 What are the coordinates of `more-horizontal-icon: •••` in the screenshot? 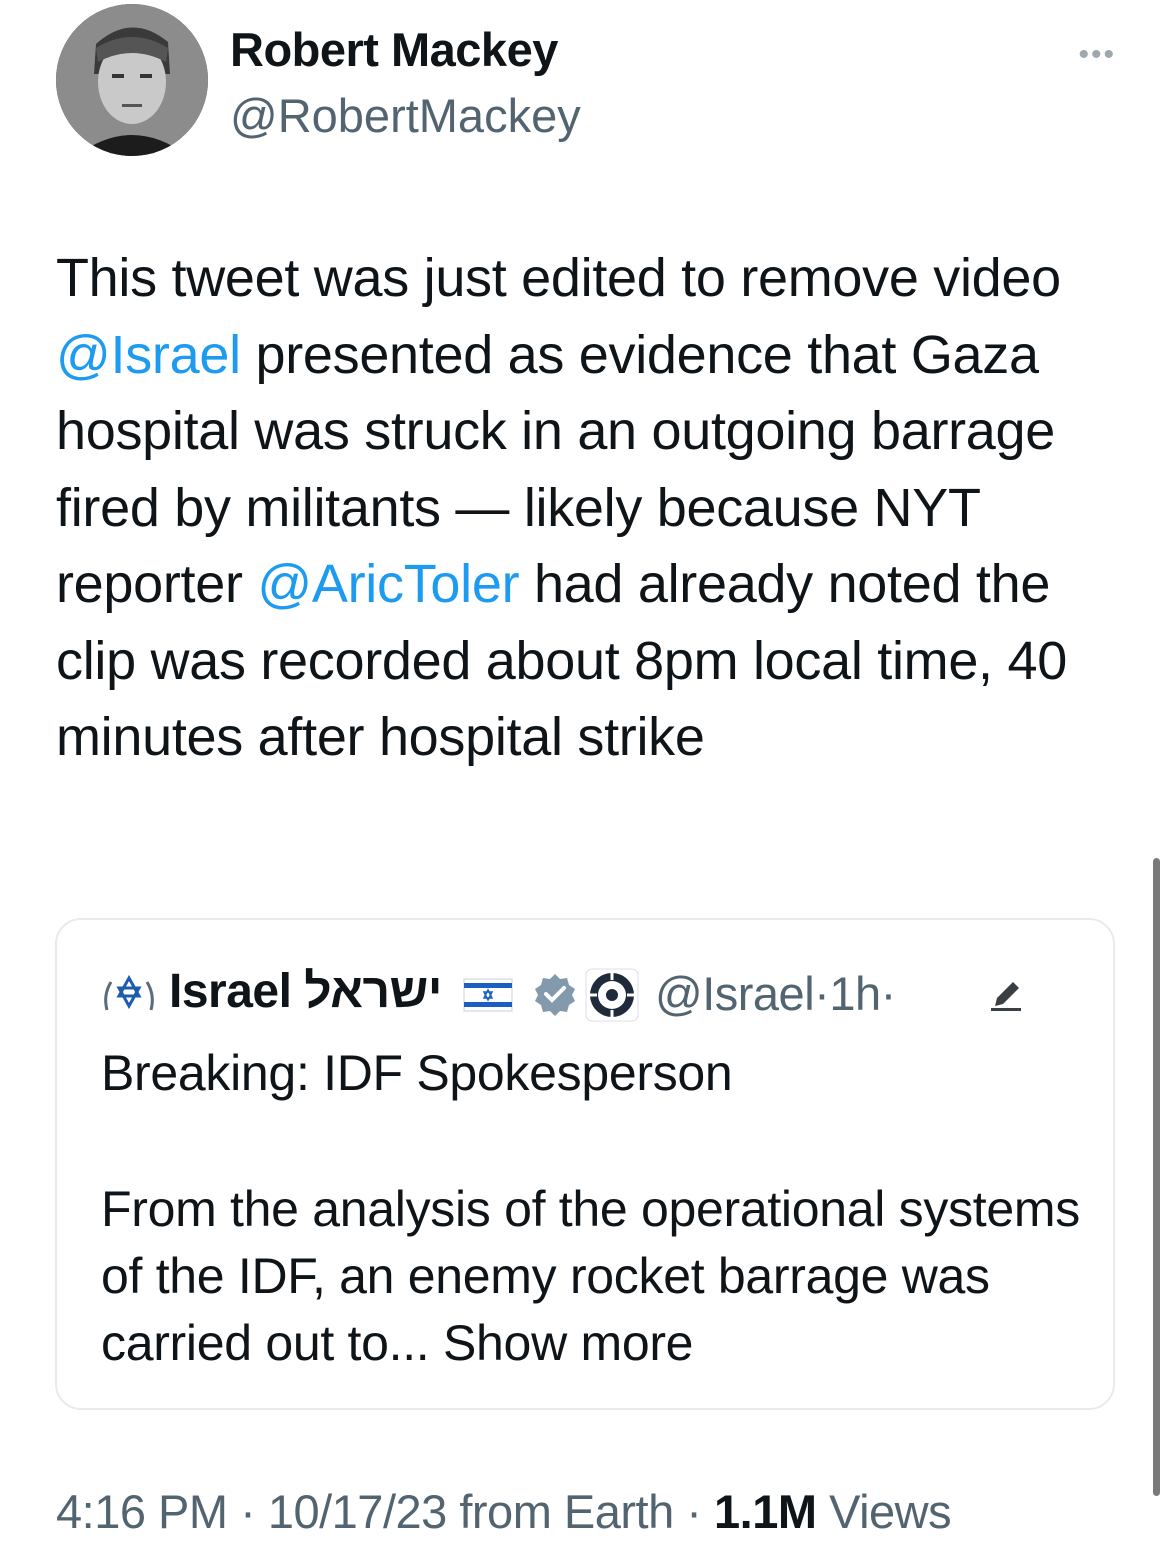 It's located at (1097, 55).